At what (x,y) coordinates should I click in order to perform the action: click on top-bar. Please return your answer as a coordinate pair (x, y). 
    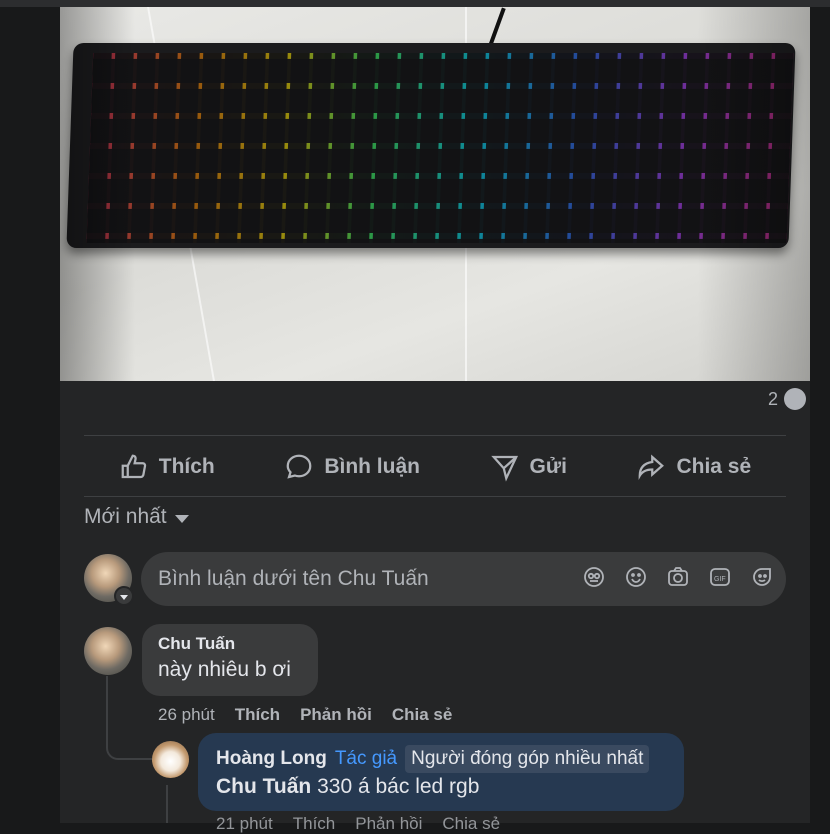
    Looking at the image, I should click on (415, 3).